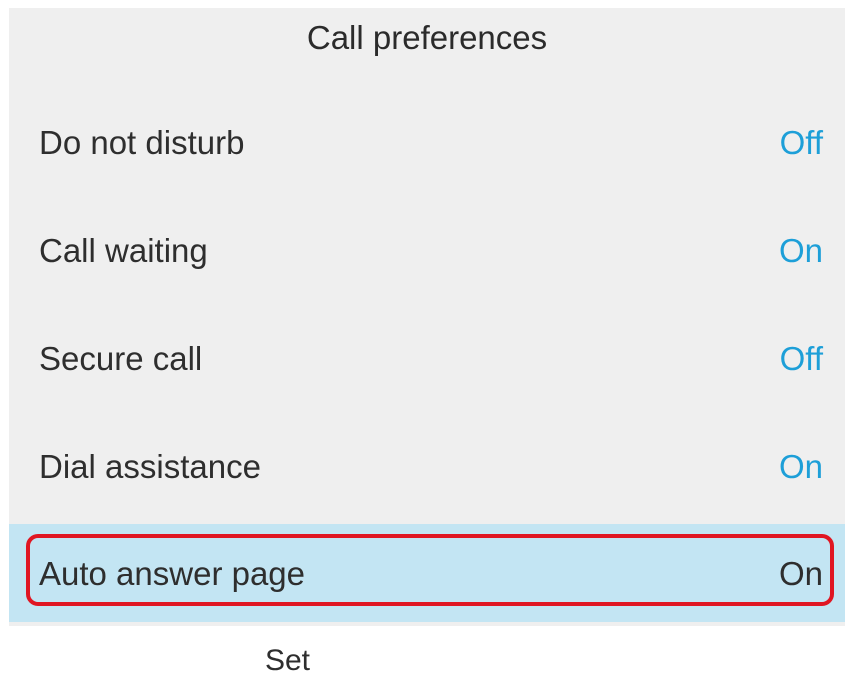 Image resolution: width=853 pixels, height=684 pixels. What do you see at coordinates (427, 37) in the screenshot?
I see `page-title: Call preferences` at bounding box center [427, 37].